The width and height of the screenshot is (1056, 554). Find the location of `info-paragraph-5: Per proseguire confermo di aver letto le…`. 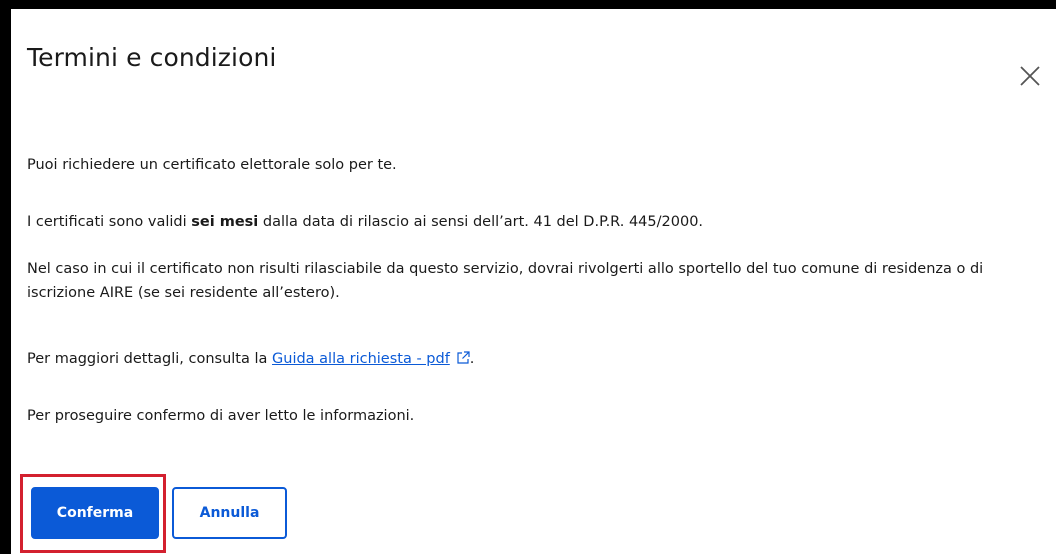

info-paragraph-5: Per proseguire confermo di aver letto le… is located at coordinates (221, 416).